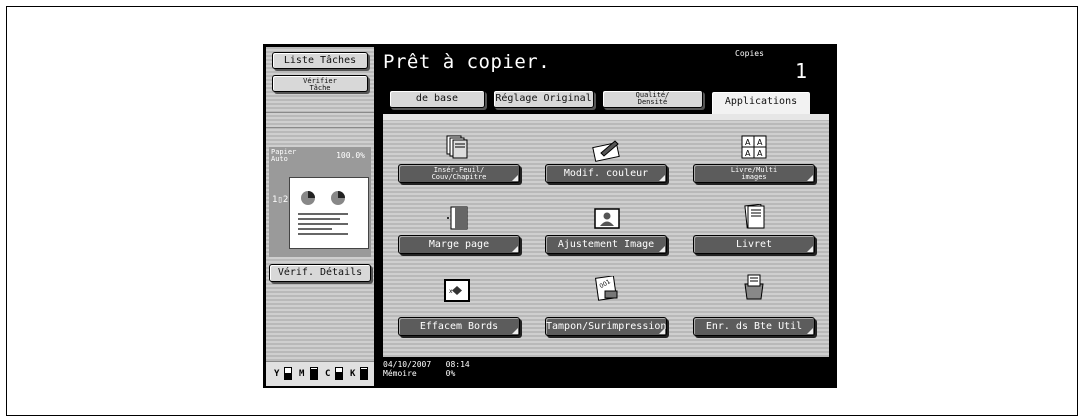  I want to click on status-bar: 04/10/2007 08:14 Mémoire 0%, so click(426, 369).